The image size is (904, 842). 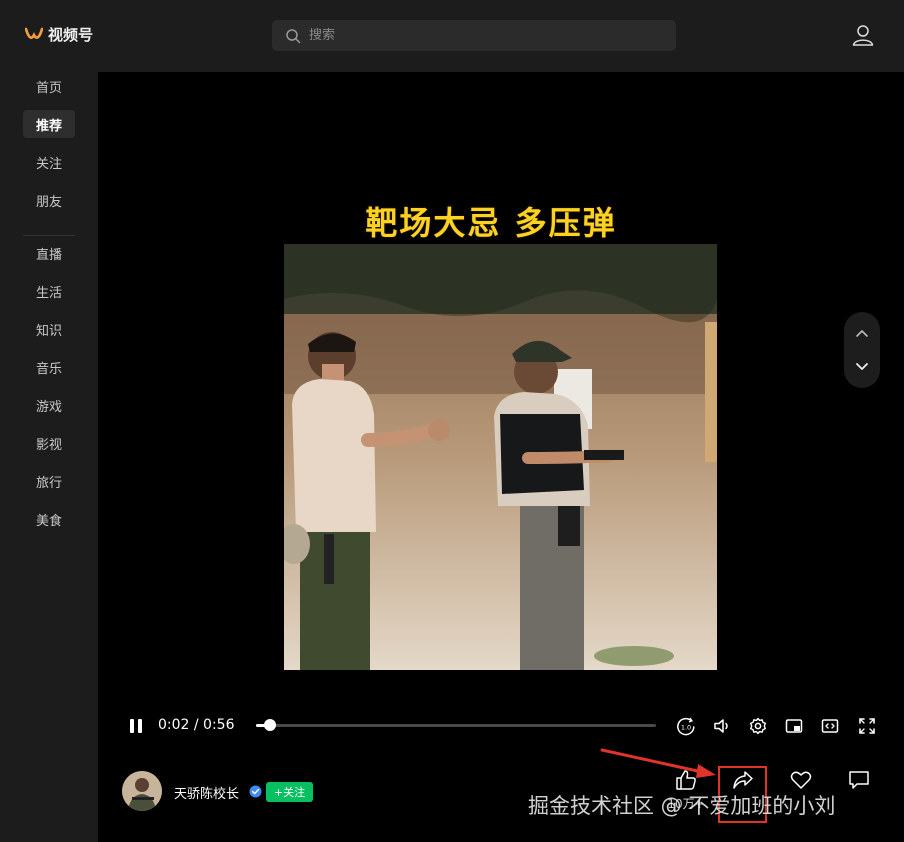 What do you see at coordinates (711, 392) in the screenshot?
I see `next-video-peek` at bounding box center [711, 392].